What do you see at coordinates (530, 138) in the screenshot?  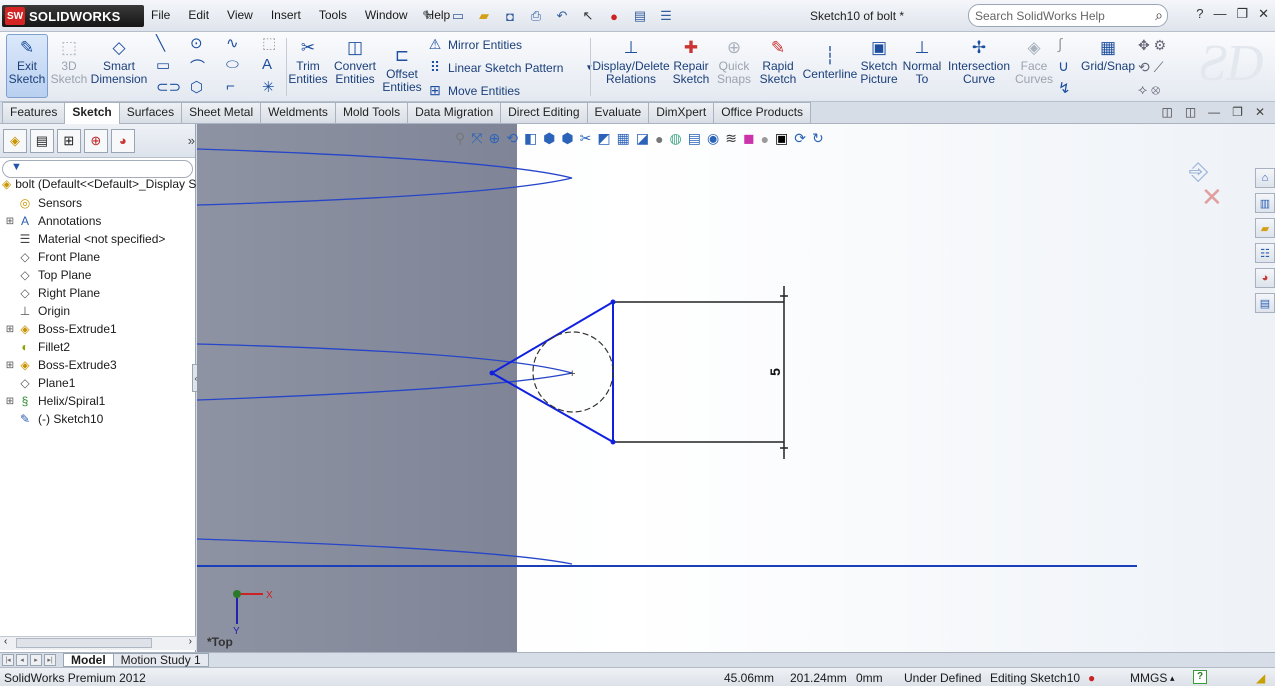 I see `section-view-icon: ◧` at bounding box center [530, 138].